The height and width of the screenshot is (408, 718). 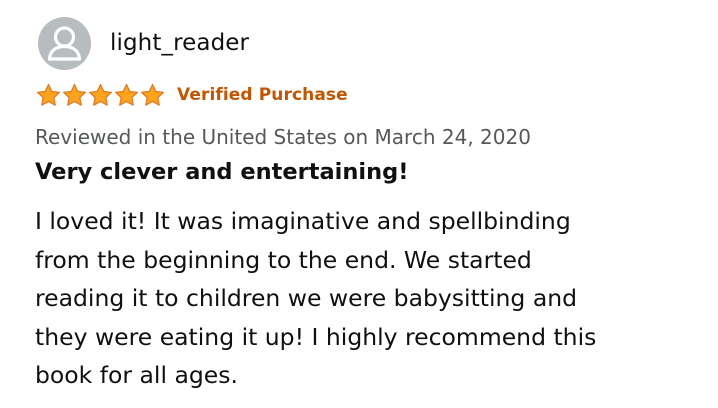 I want to click on user-avatar-icon, so click(x=64, y=43).